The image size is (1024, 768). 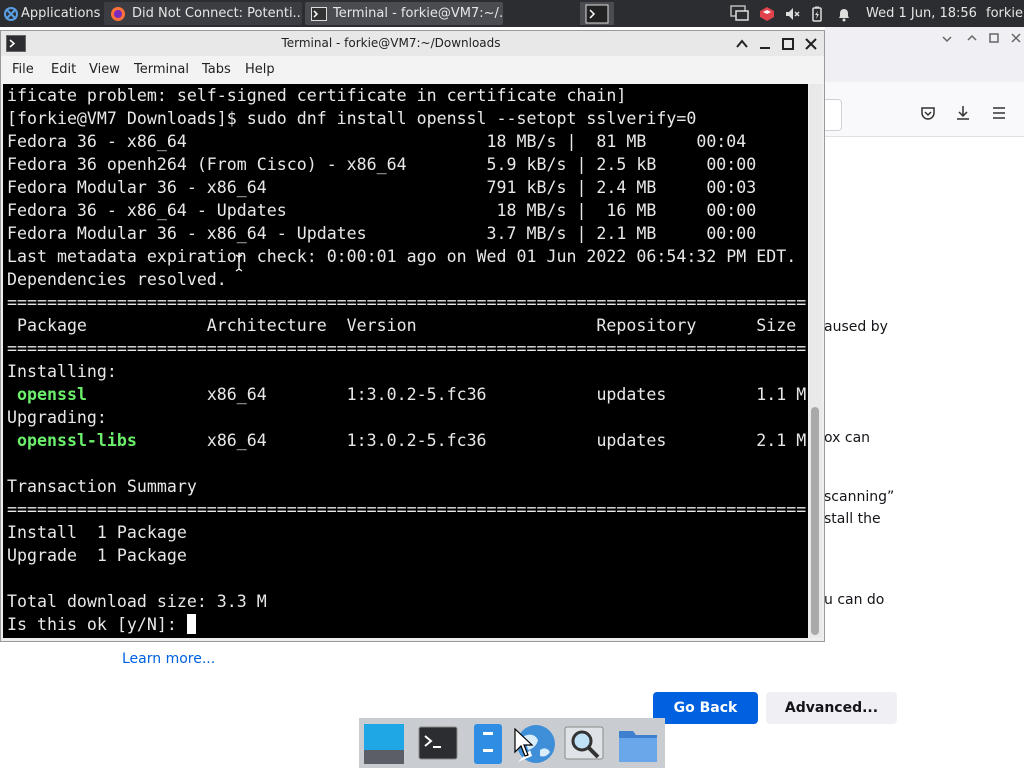 I want to click on error-text-fragment: scanning”, so click(x=859, y=497).